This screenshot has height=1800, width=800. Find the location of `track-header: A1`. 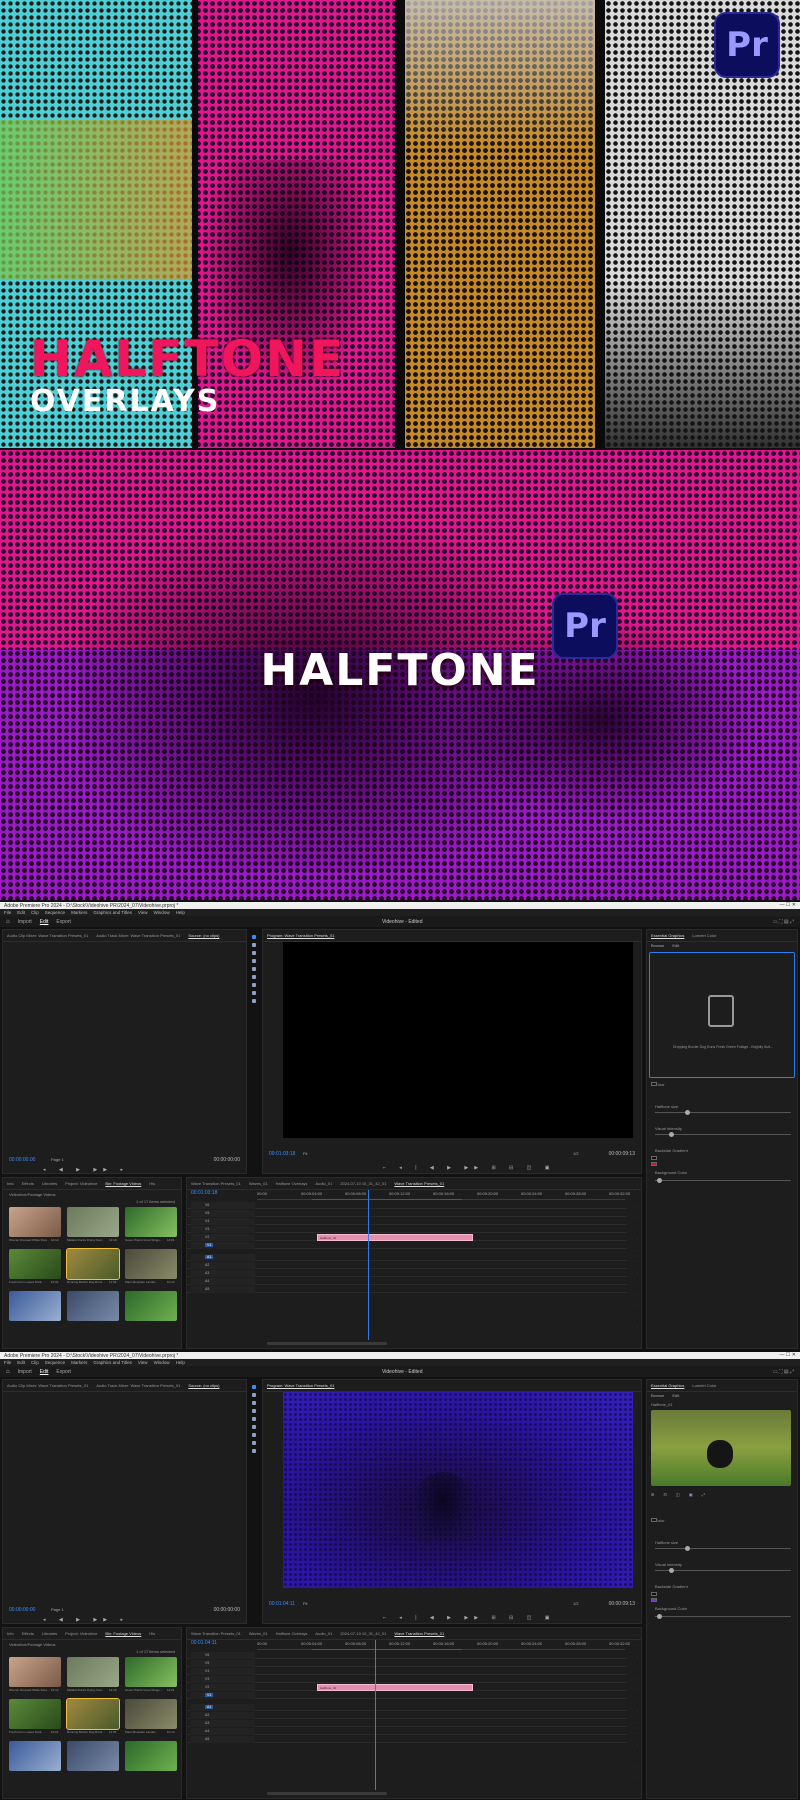

track-header: A1 is located at coordinates (223, 1707).